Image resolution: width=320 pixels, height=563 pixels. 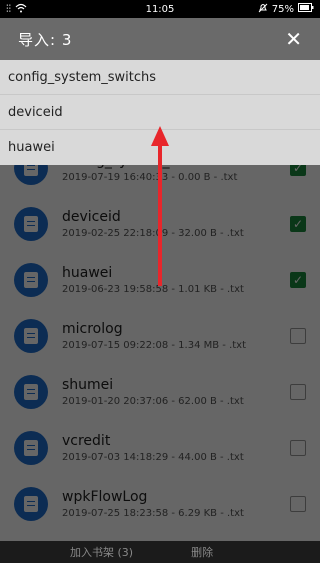 I want to click on status-bar: ⫶⫶ 11:05 75%, so click(x=160, y=9).